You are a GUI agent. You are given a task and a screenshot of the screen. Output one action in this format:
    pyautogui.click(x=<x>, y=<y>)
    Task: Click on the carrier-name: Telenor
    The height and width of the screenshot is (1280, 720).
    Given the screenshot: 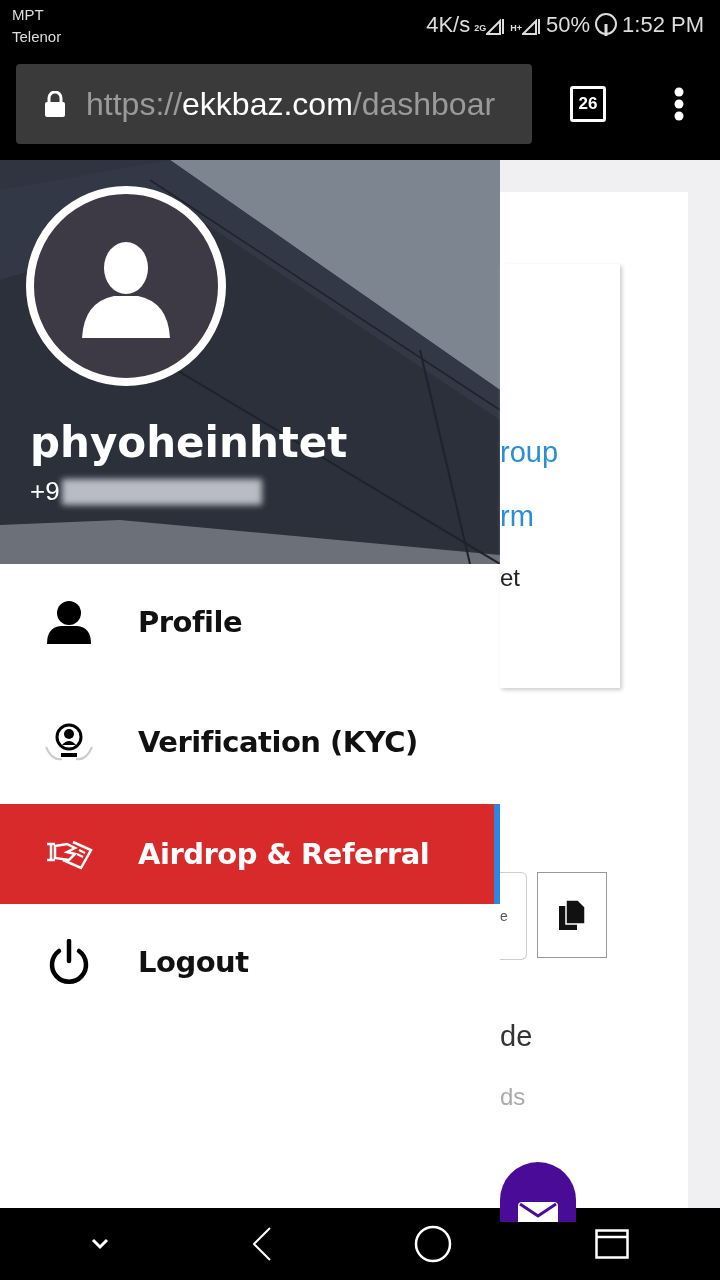 What is the action you would take?
    pyautogui.click(x=37, y=37)
    